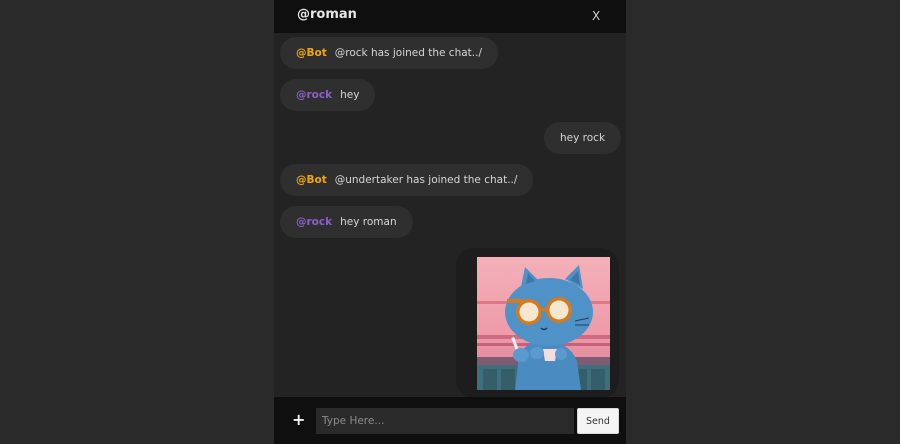  I want to click on image-message-bubble, so click(537, 323).